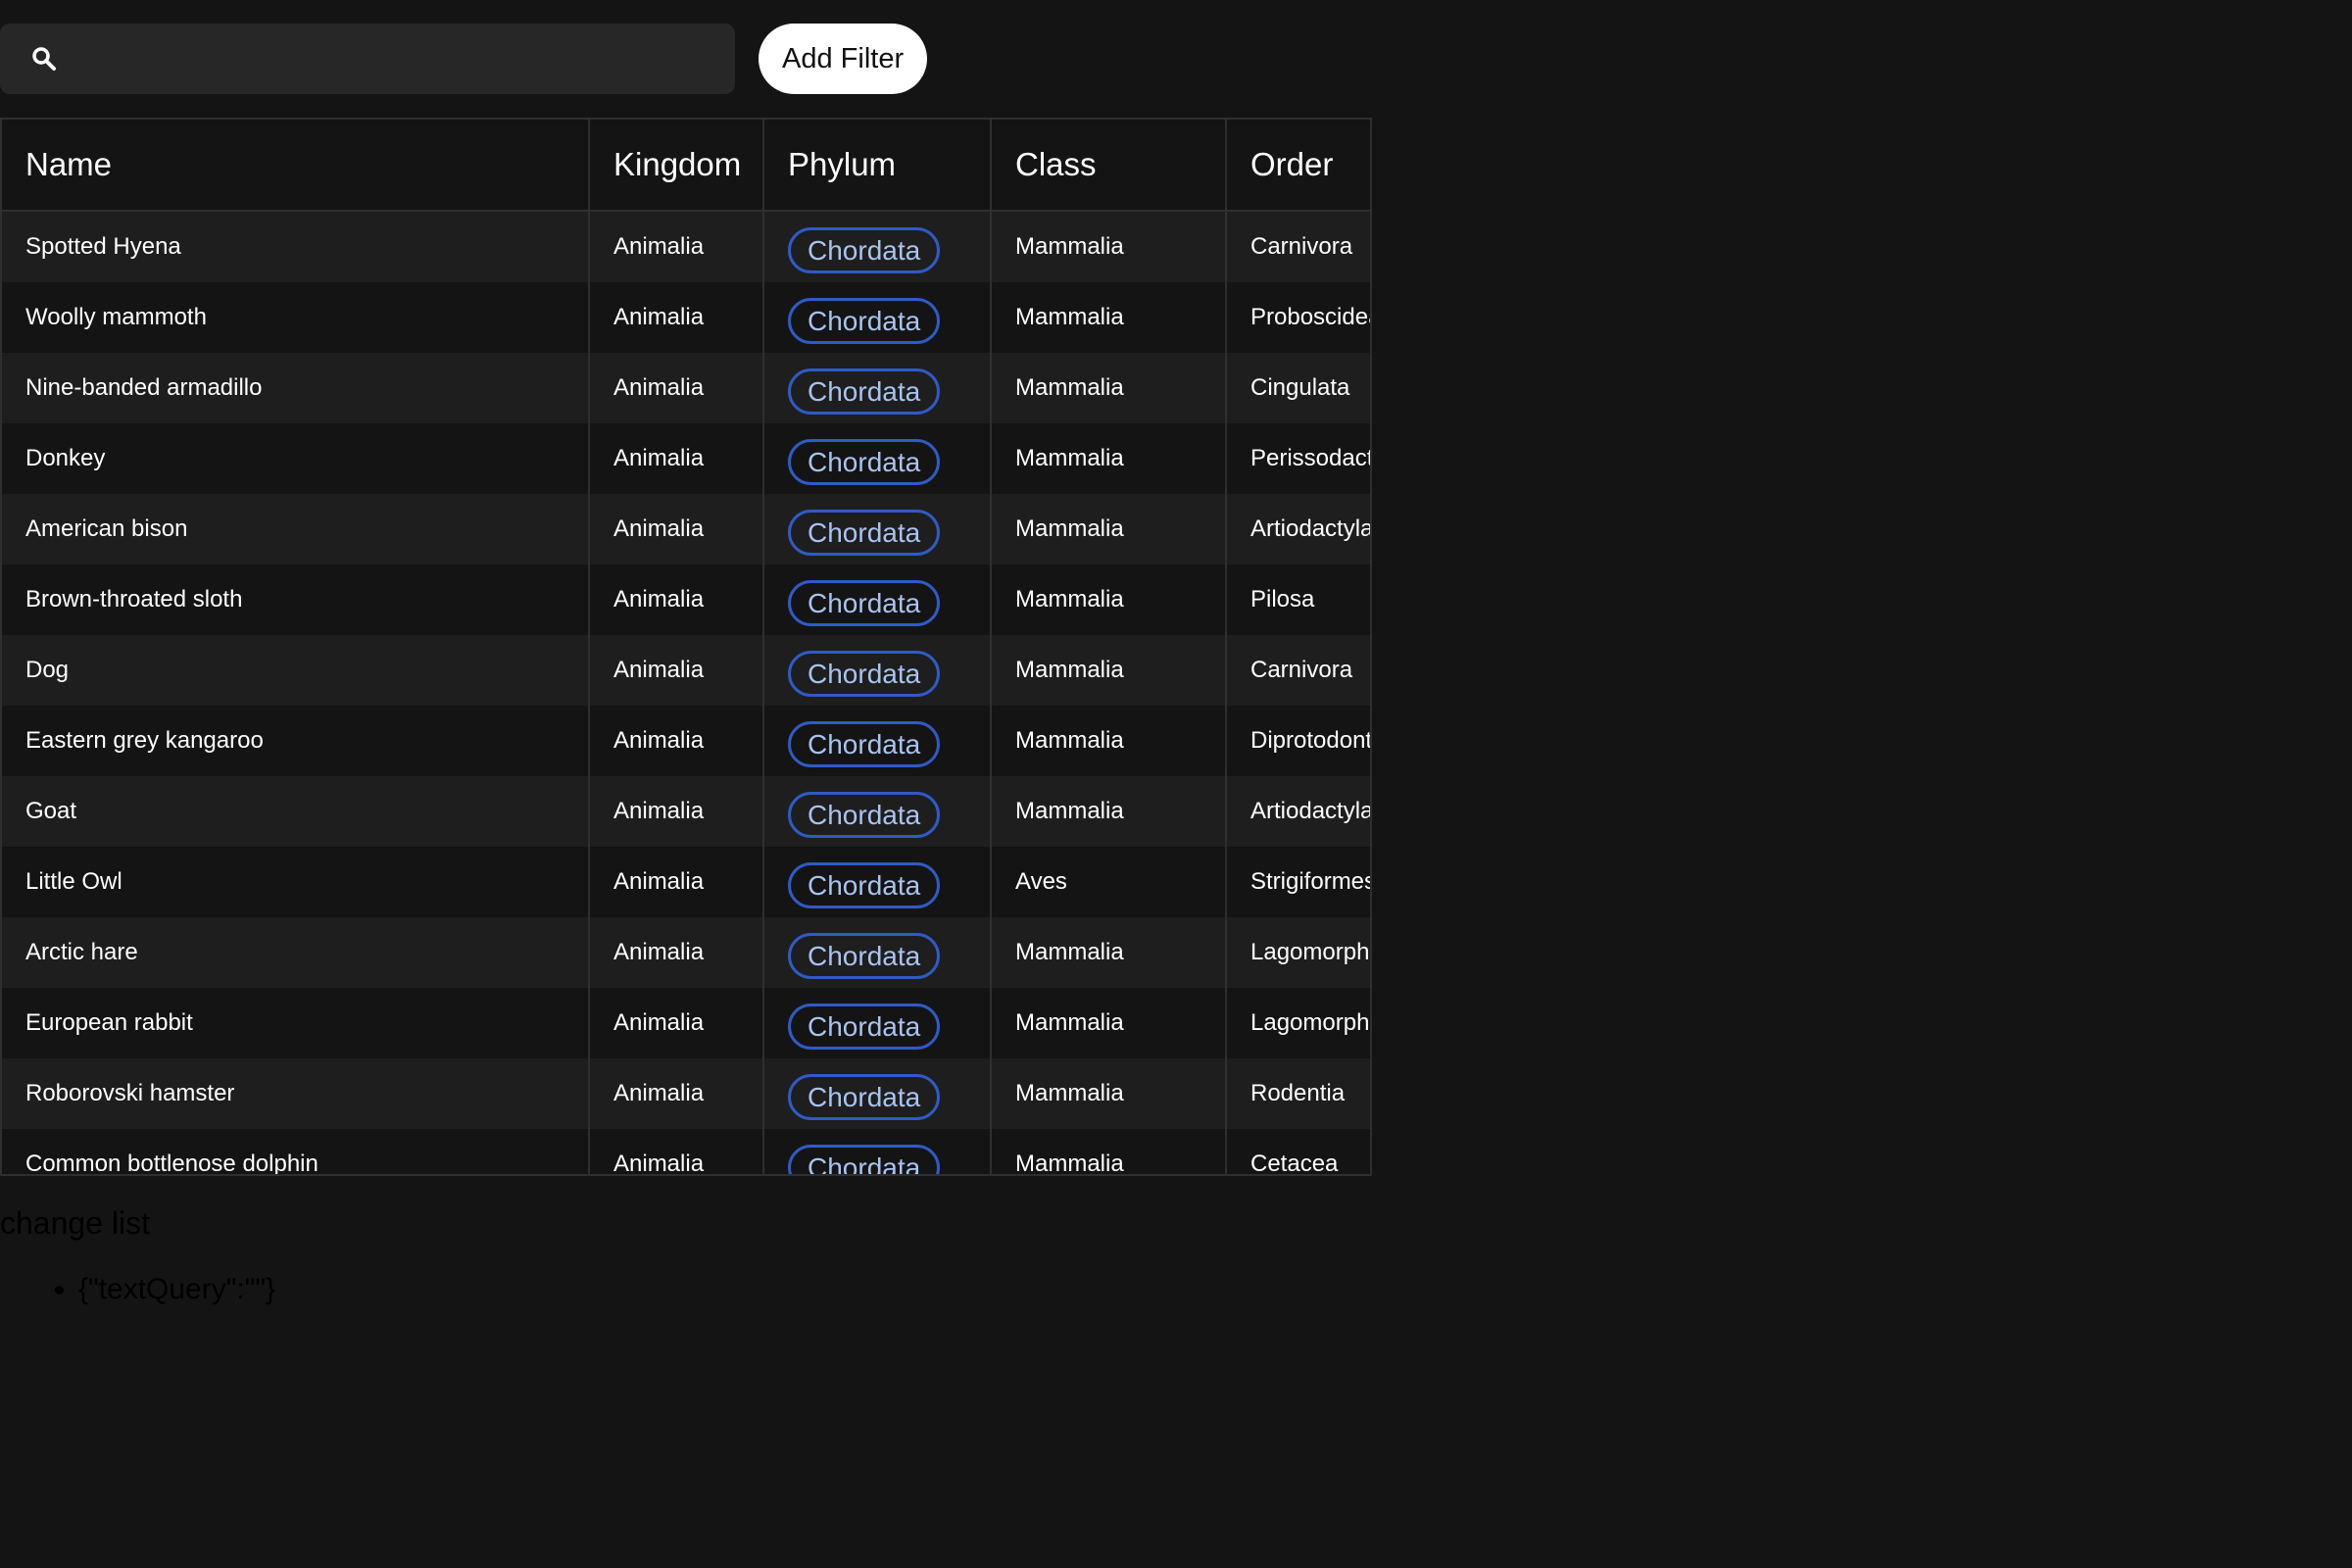  What do you see at coordinates (296, 529) in the screenshot?
I see `cell-name: American bison` at bounding box center [296, 529].